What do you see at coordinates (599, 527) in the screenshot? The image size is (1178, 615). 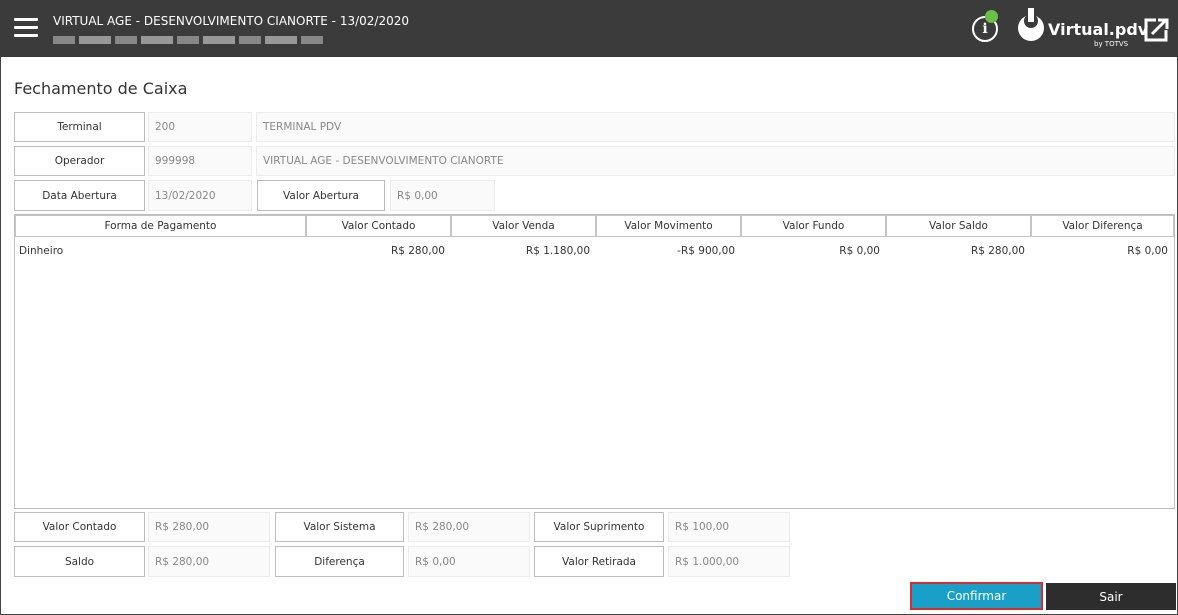 I see `valor-suprimento-label: Valor Suprimento` at bounding box center [599, 527].